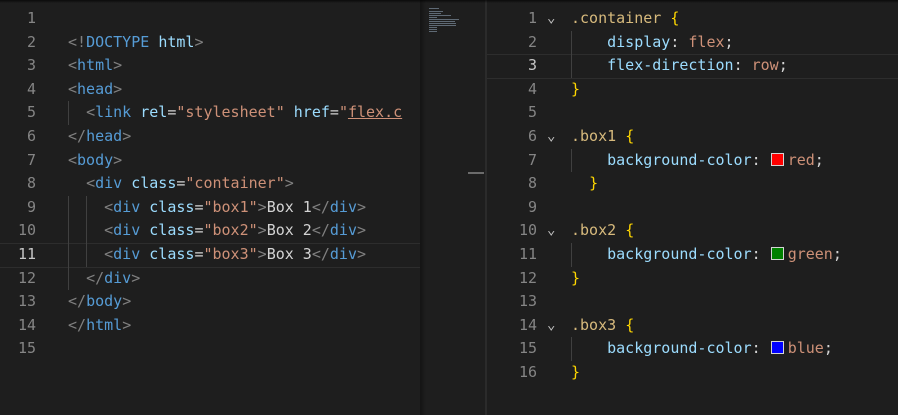  I want to click on code-token: background-color, so click(679, 159).